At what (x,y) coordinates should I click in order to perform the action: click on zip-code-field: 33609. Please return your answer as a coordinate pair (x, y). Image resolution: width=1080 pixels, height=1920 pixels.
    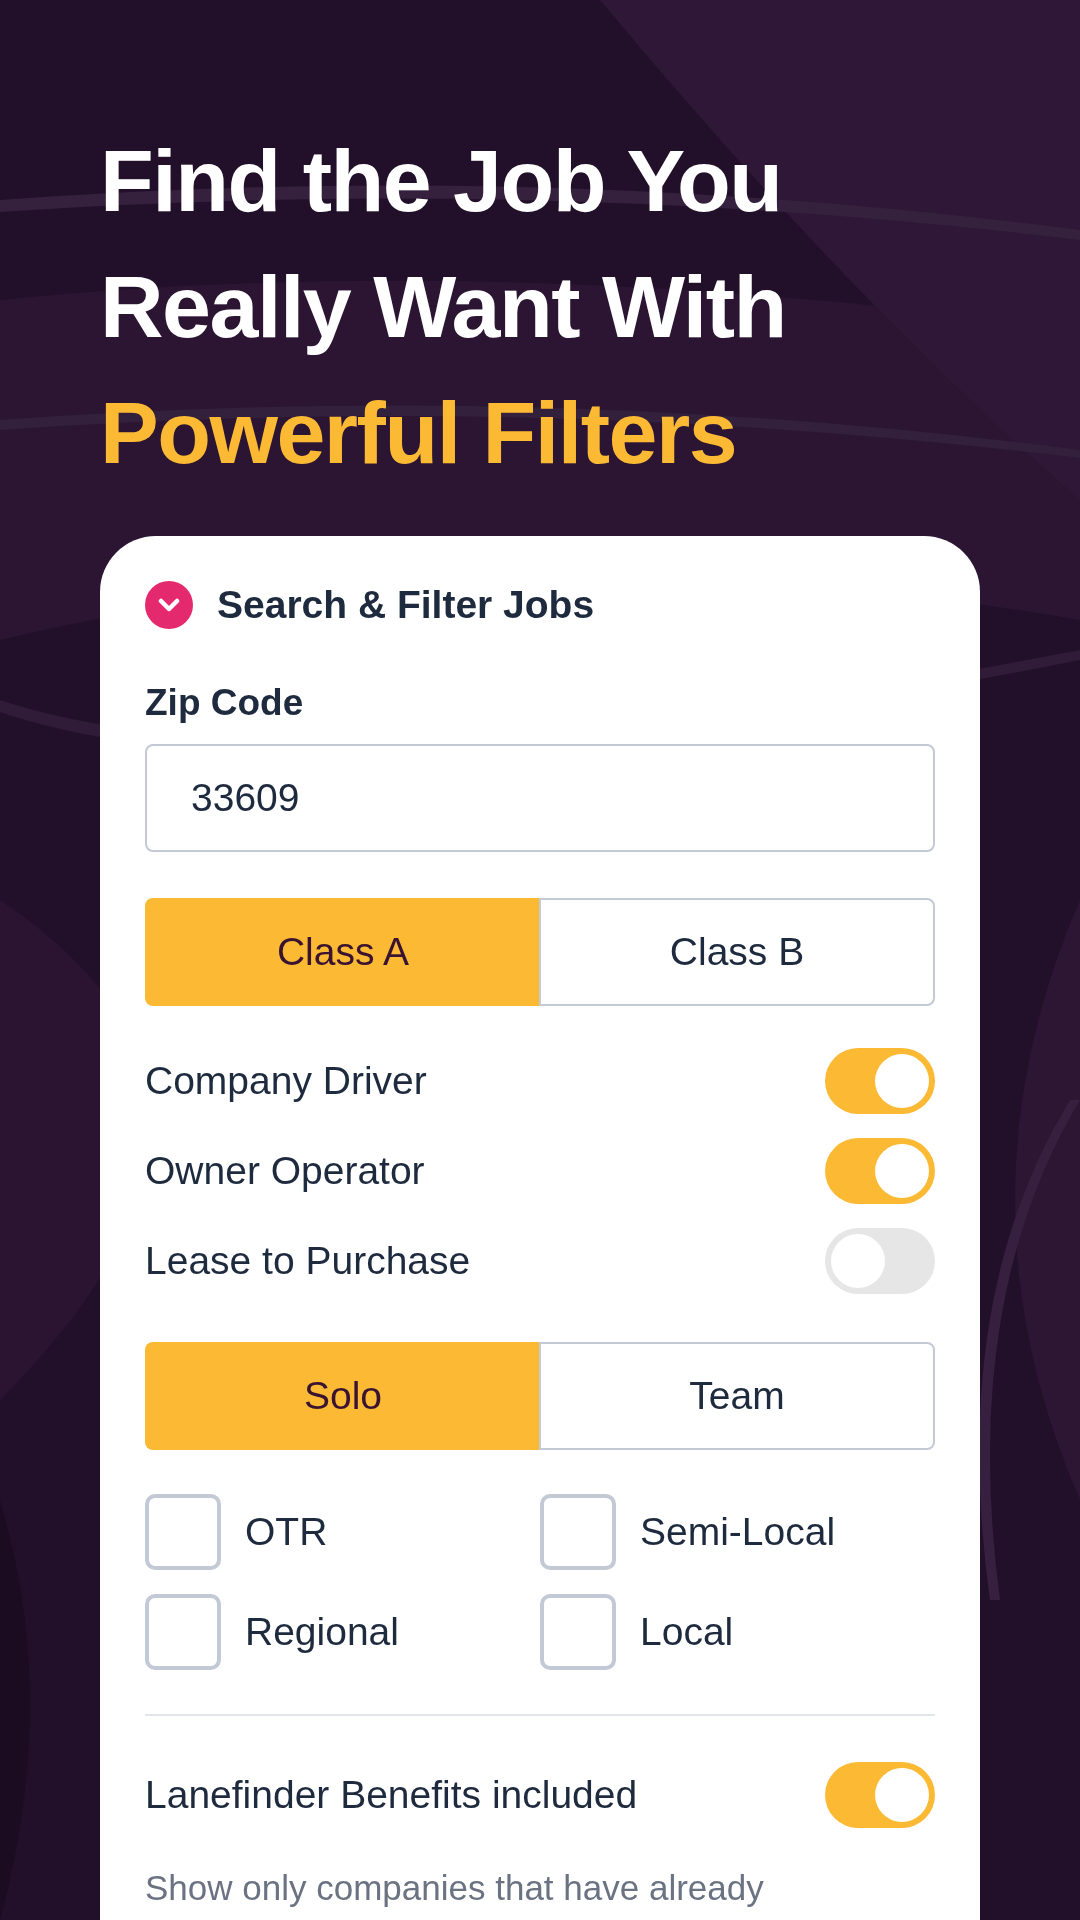
    Looking at the image, I should click on (540, 798).